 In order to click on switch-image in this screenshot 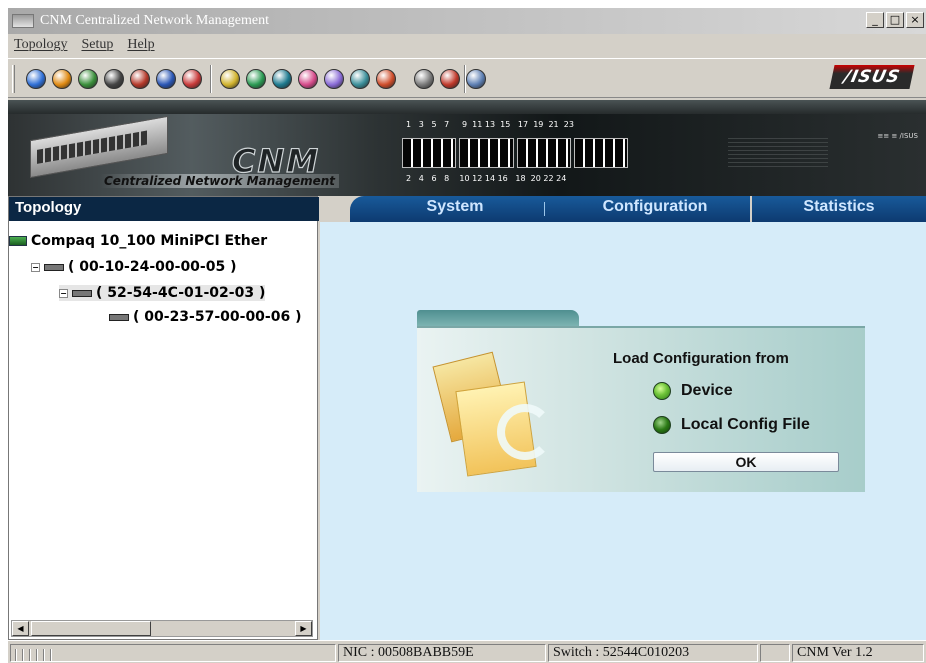, I will do `click(99, 147)`.